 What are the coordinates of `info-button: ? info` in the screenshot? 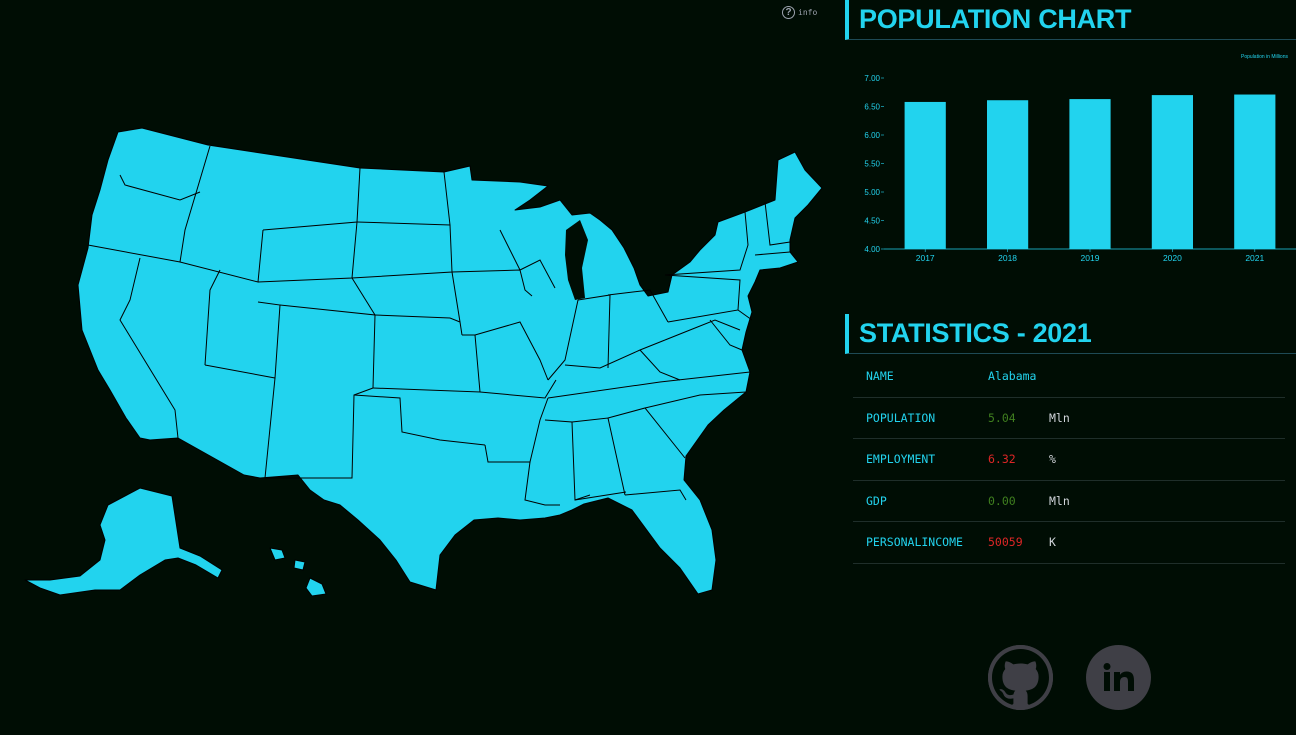 It's located at (799, 12).